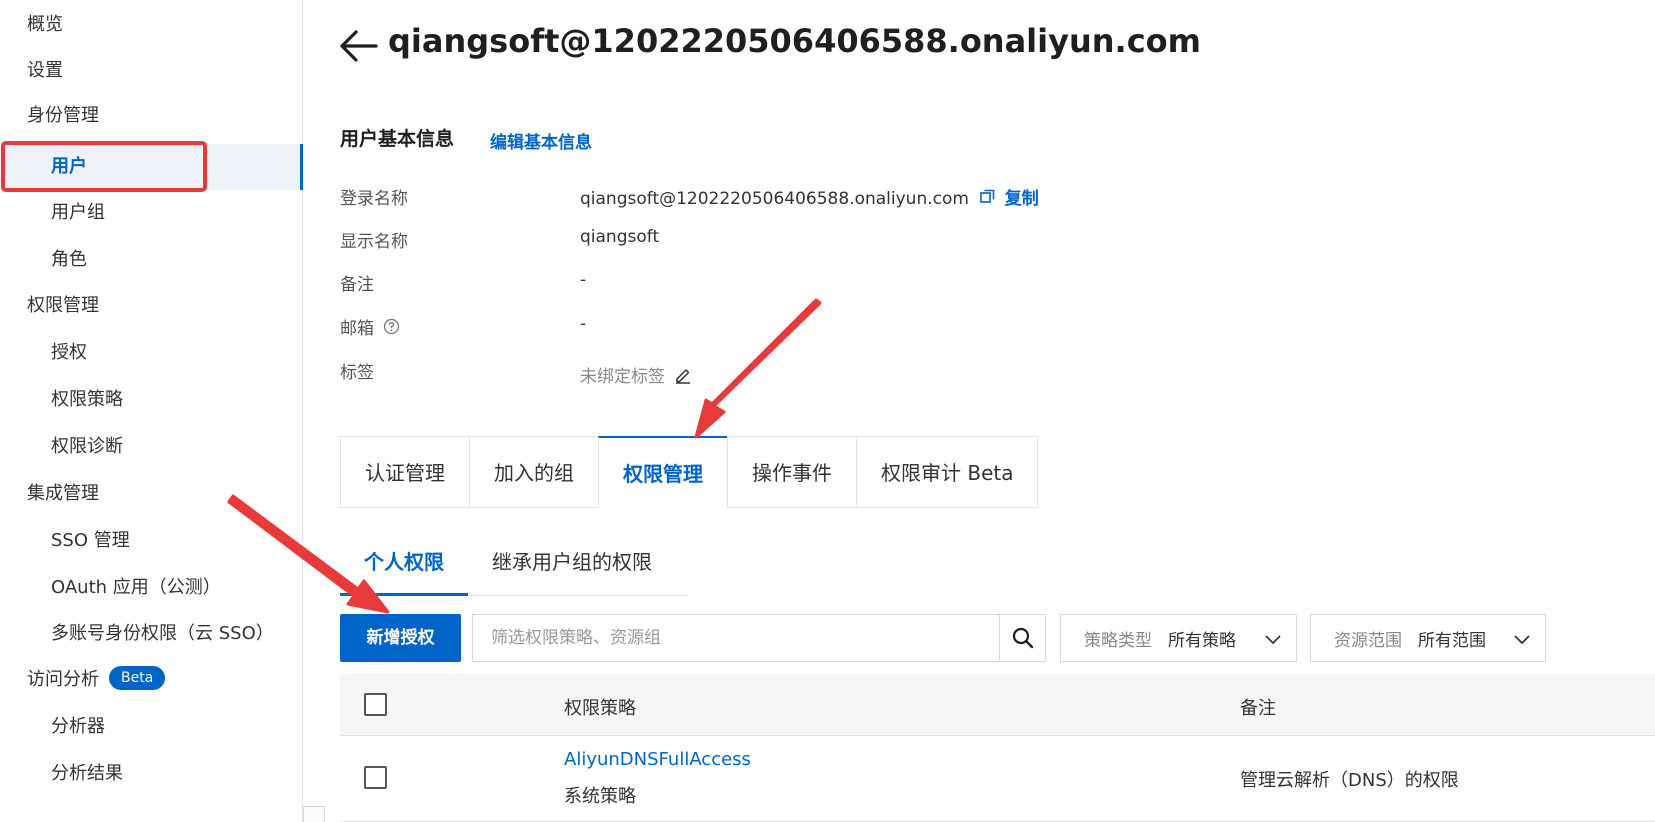  What do you see at coordinates (583, 324) in the screenshot?
I see `email-value: -` at bounding box center [583, 324].